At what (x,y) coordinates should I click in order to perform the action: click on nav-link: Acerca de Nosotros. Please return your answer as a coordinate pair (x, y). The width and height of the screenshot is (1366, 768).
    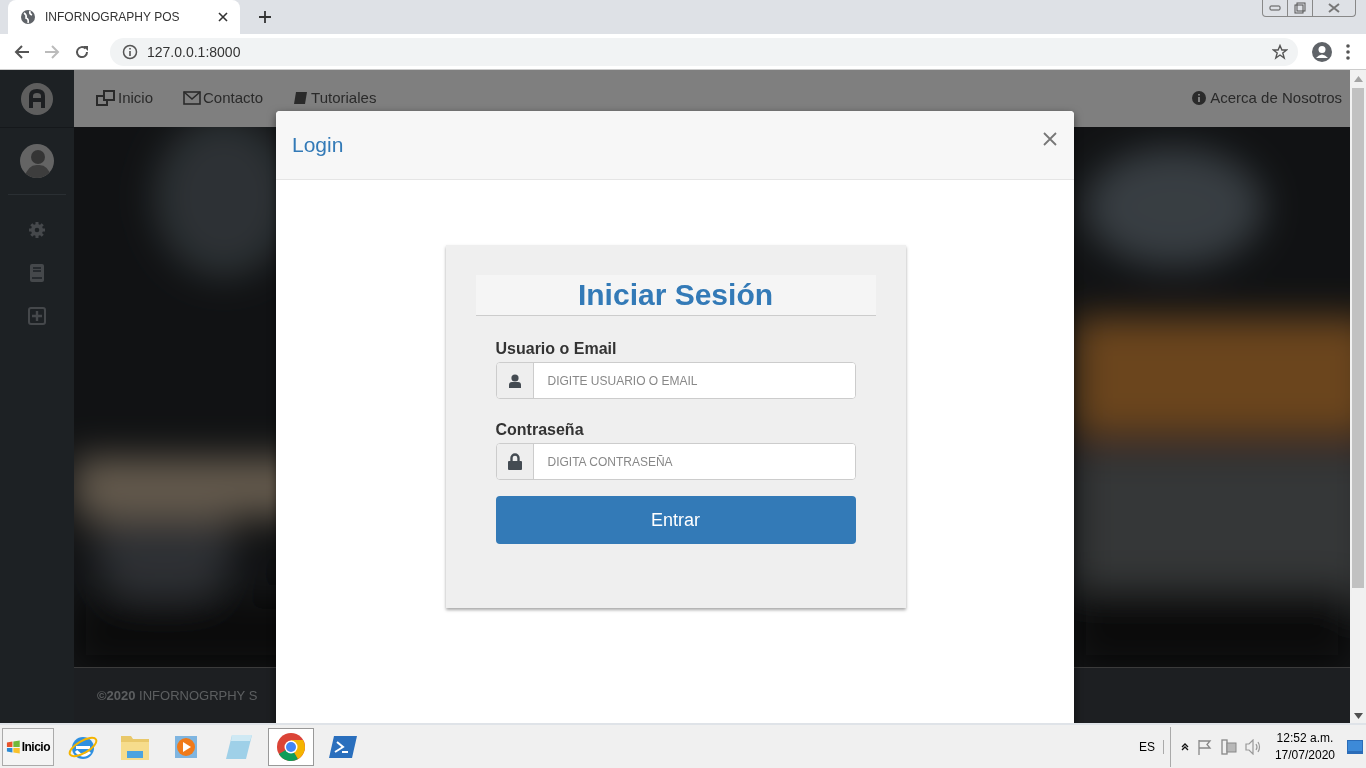
    Looking at the image, I should click on (1267, 97).